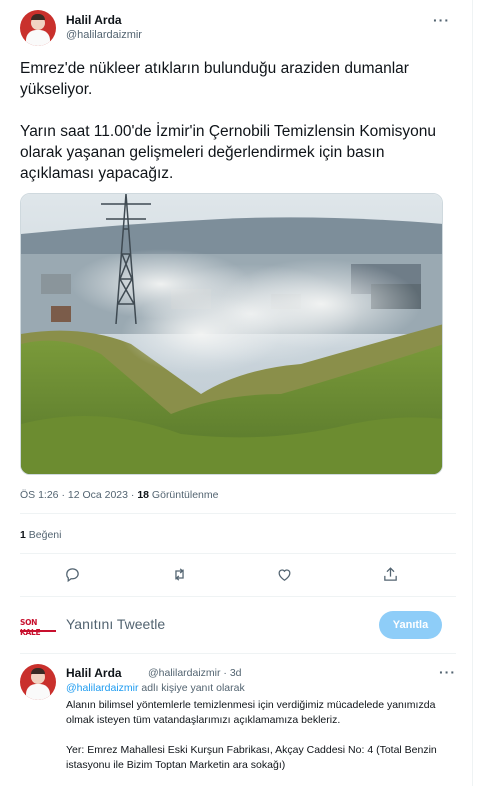  Describe the element at coordinates (94, 20) in the screenshot. I see `author-name: Halil Arda` at that location.